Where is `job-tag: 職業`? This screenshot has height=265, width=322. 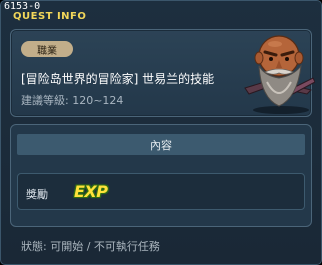
job-tag: 職業 is located at coordinates (47, 49).